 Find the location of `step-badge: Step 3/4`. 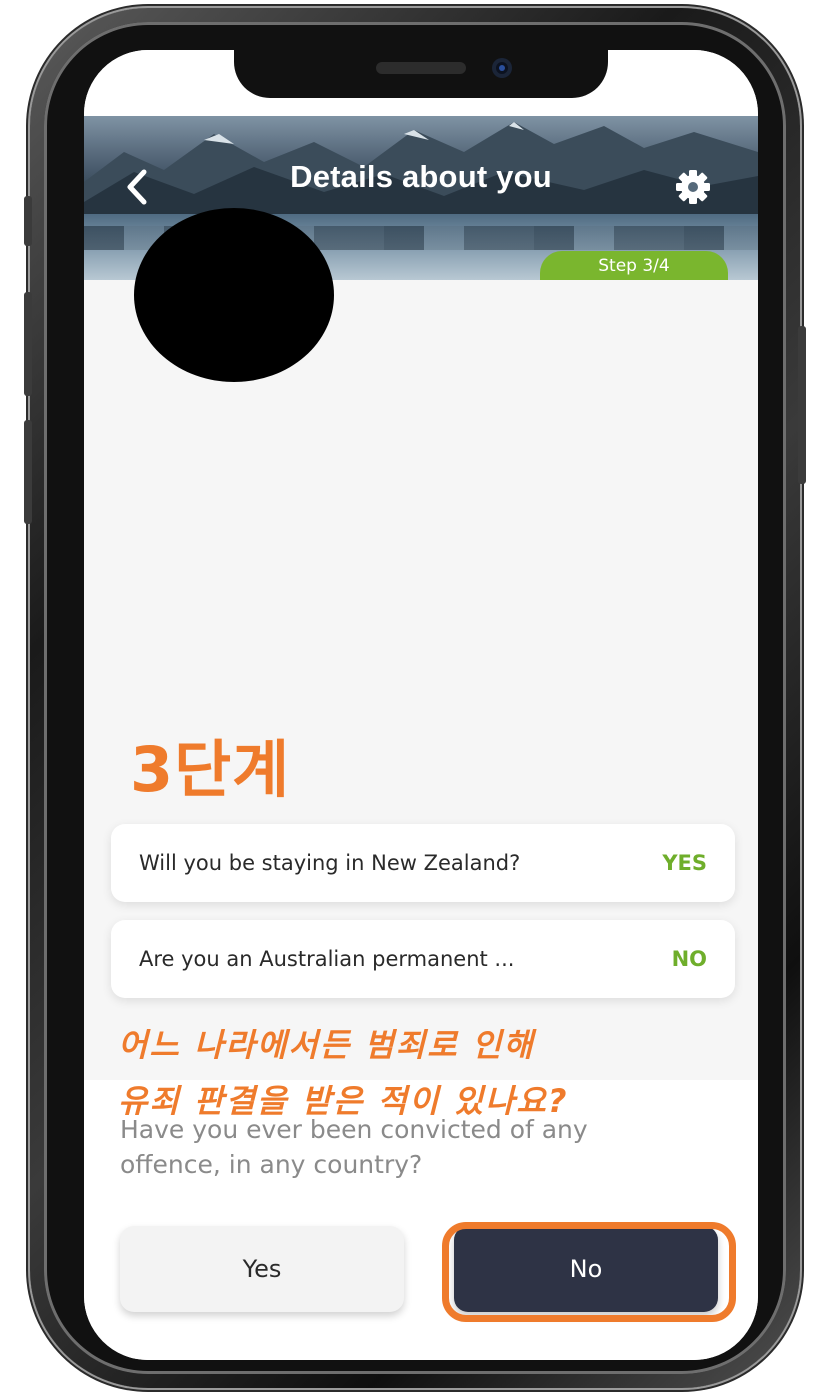

step-badge: Step 3/4 is located at coordinates (634, 265).